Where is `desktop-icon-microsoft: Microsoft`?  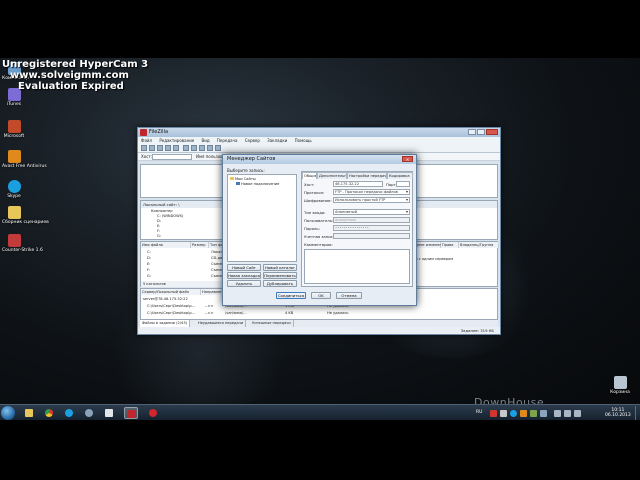
desktop-icon-microsoft: Microsoft is located at coordinates (14, 129).